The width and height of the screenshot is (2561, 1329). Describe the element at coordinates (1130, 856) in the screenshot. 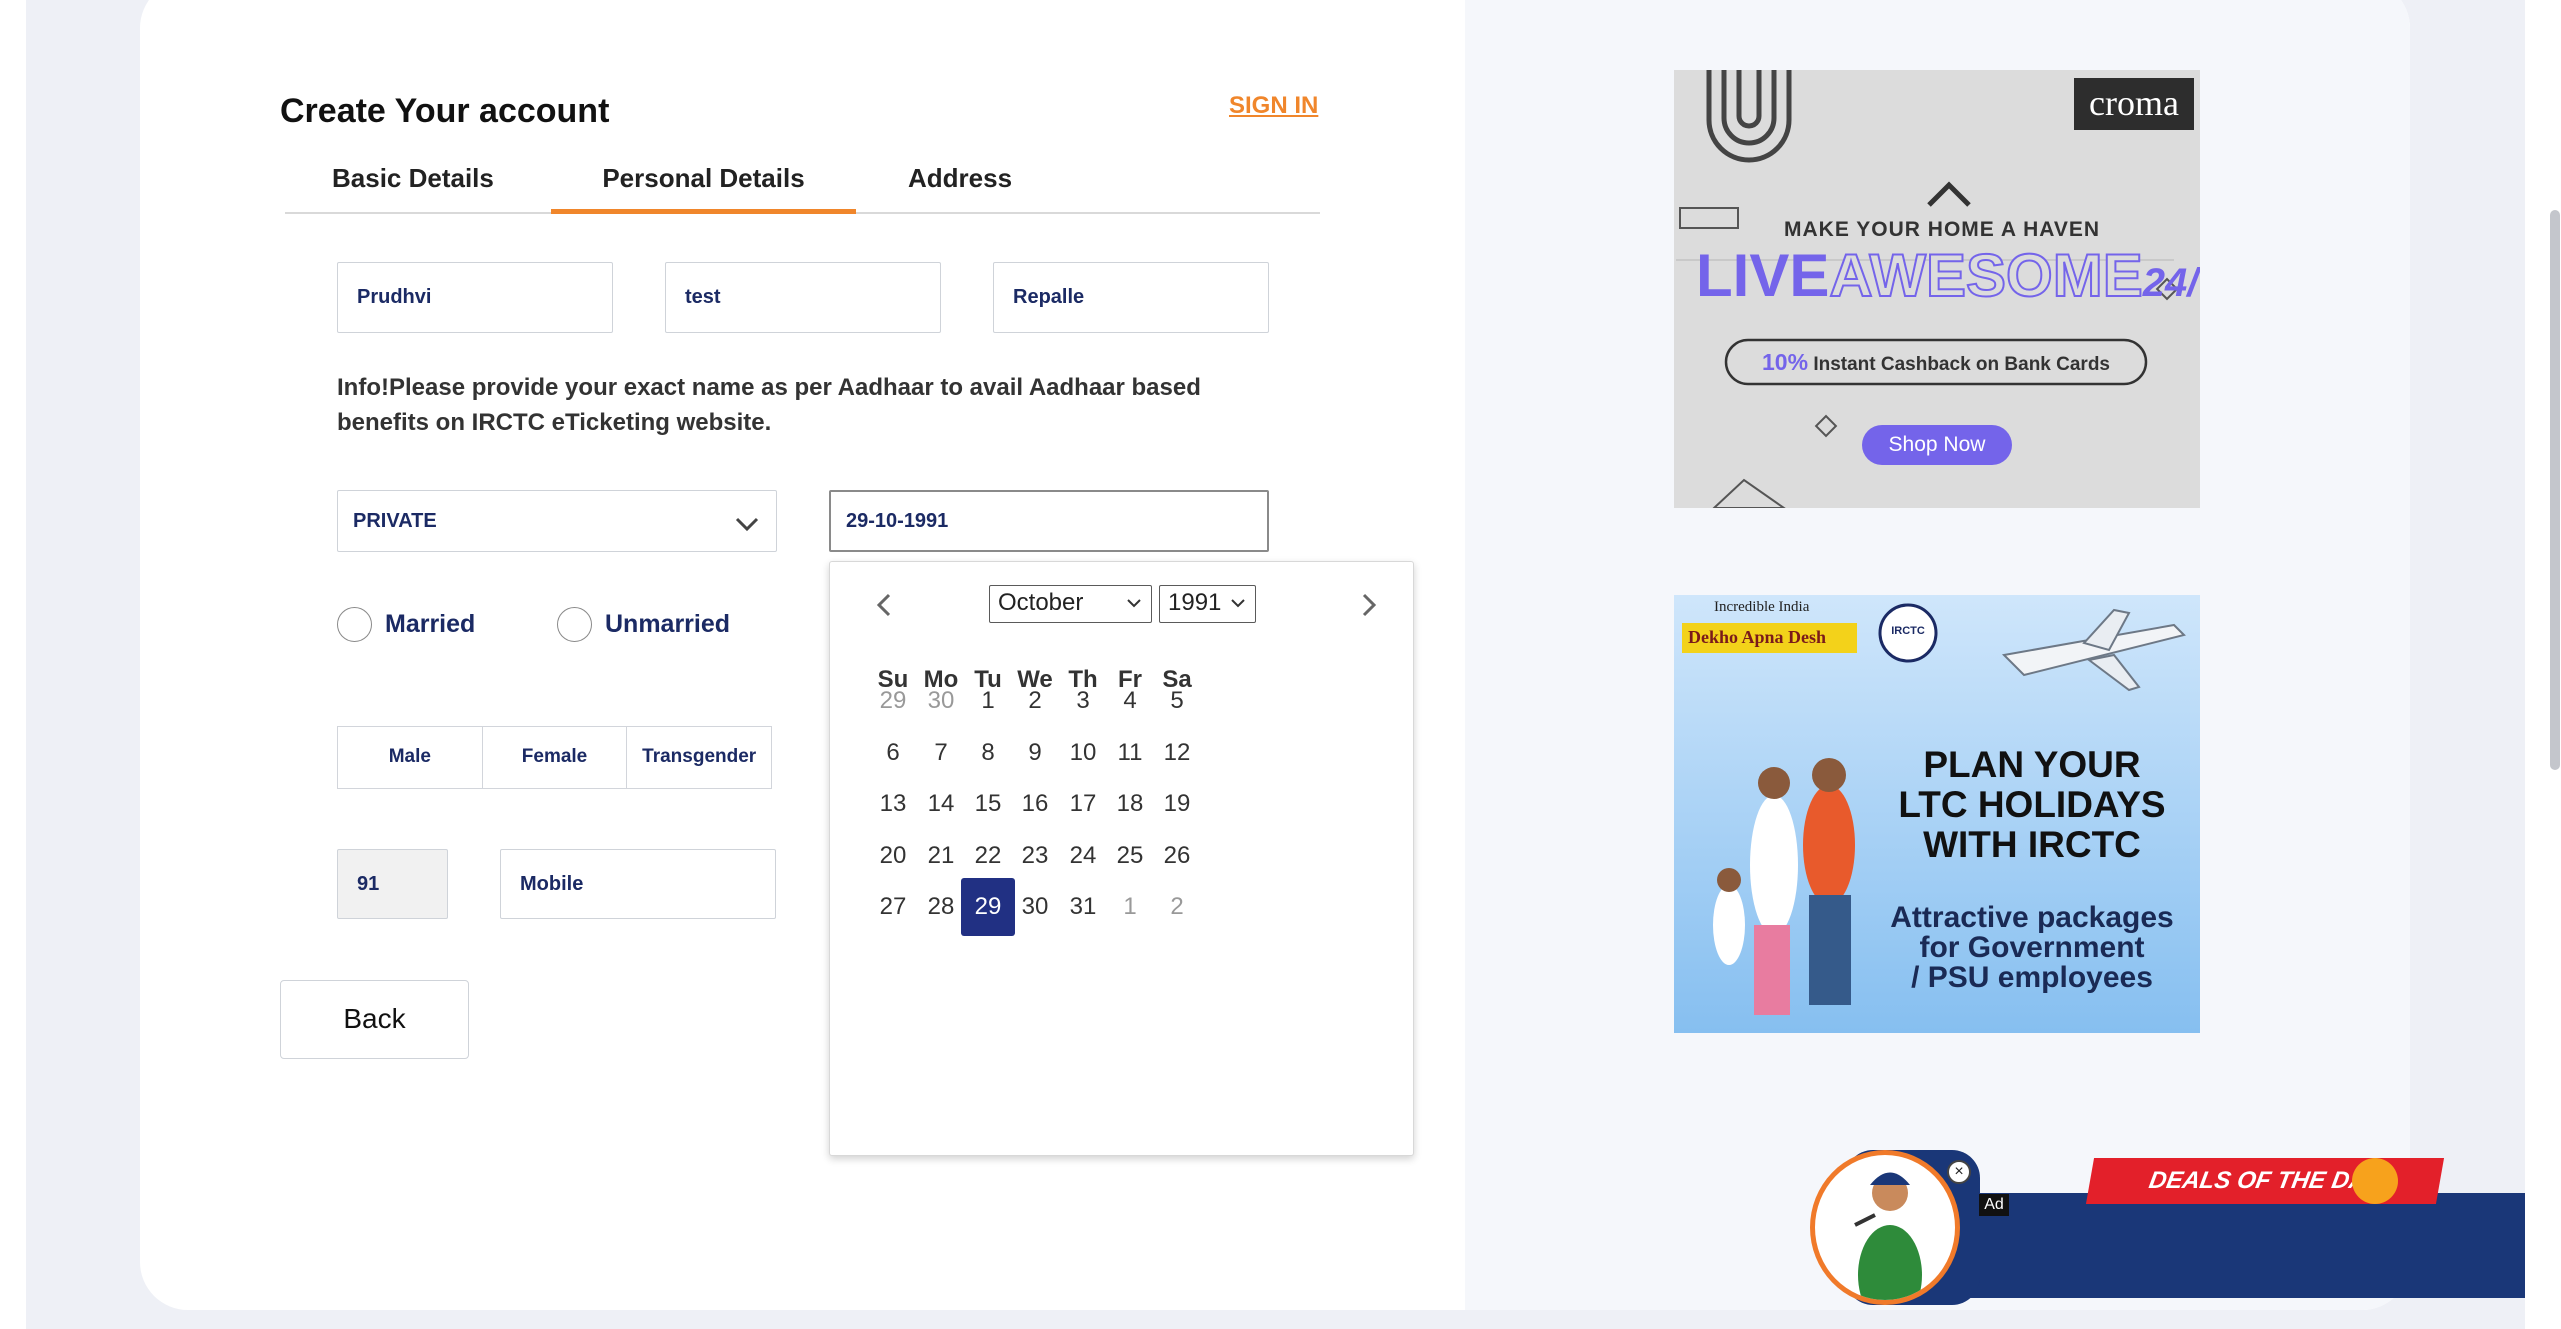

I see `calendar-day: 25` at that location.